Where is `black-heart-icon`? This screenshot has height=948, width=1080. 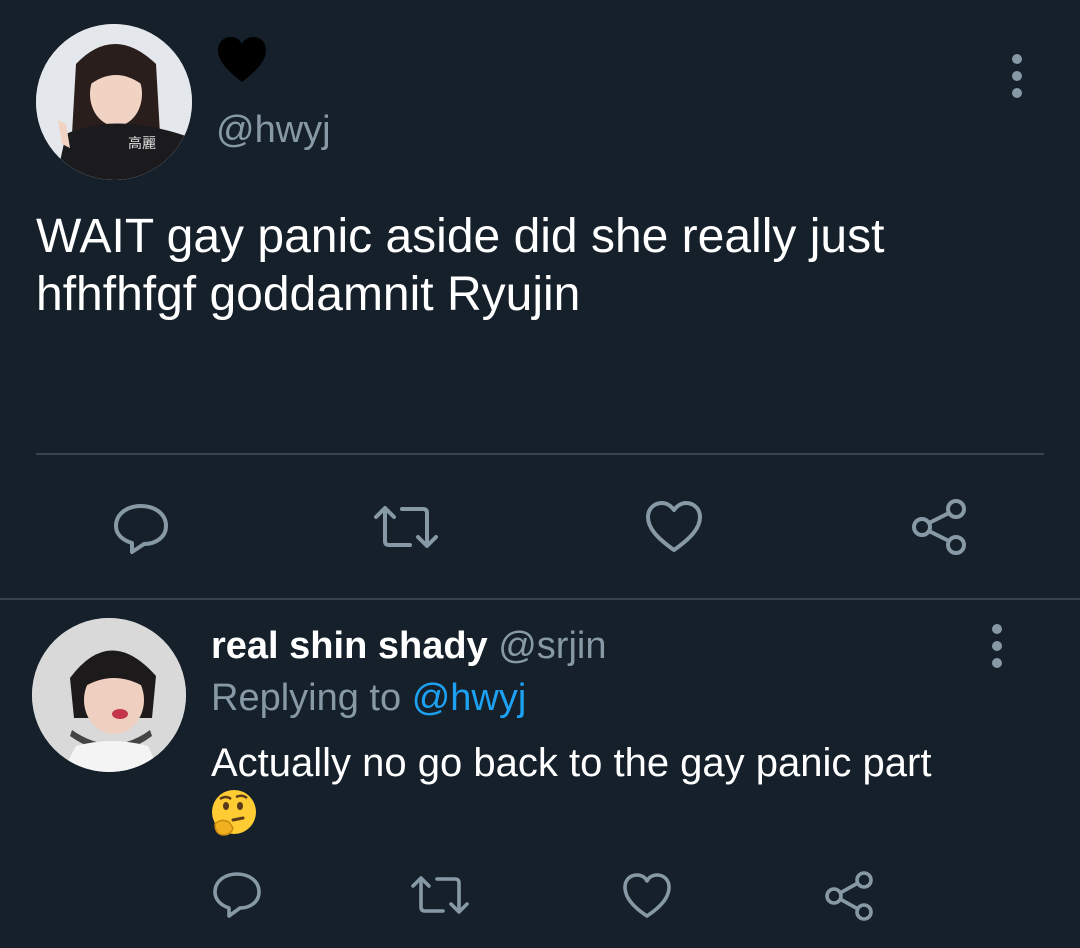 black-heart-icon is located at coordinates (242, 60).